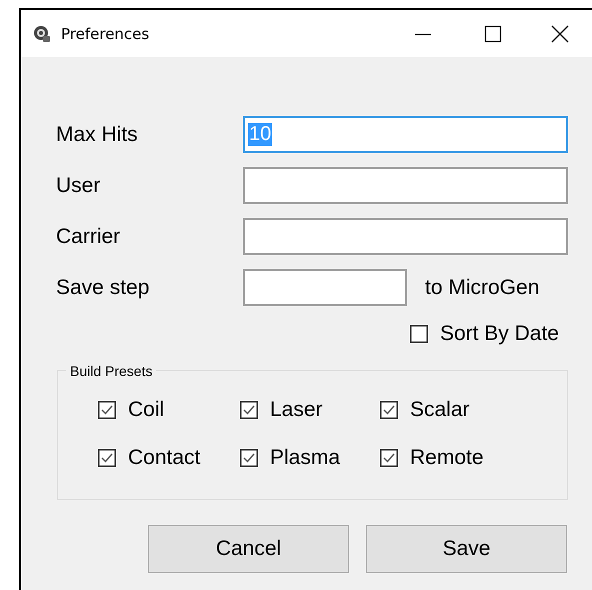 The width and height of the screenshot is (592, 590). What do you see at coordinates (164, 458) in the screenshot?
I see `checkbox-label: Contact` at bounding box center [164, 458].